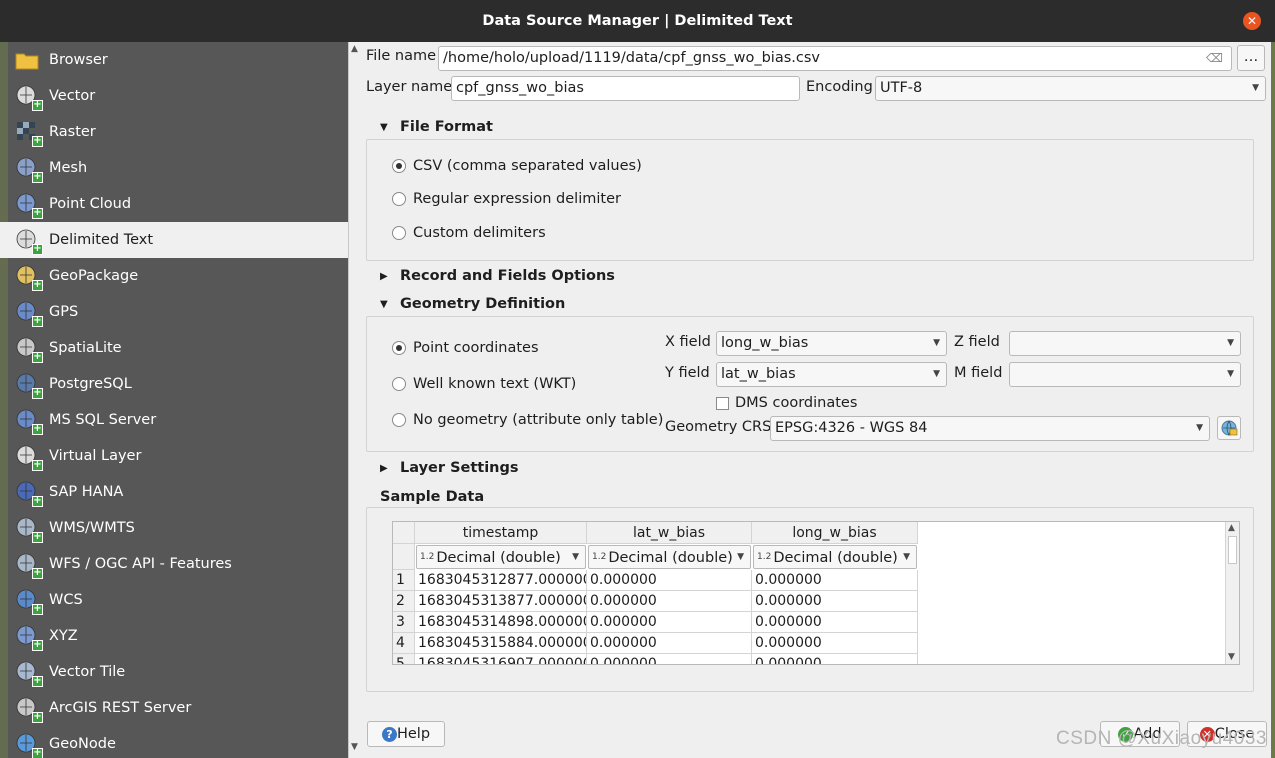  I want to click on x-field-select: long_w_bias ▼, so click(831, 343).